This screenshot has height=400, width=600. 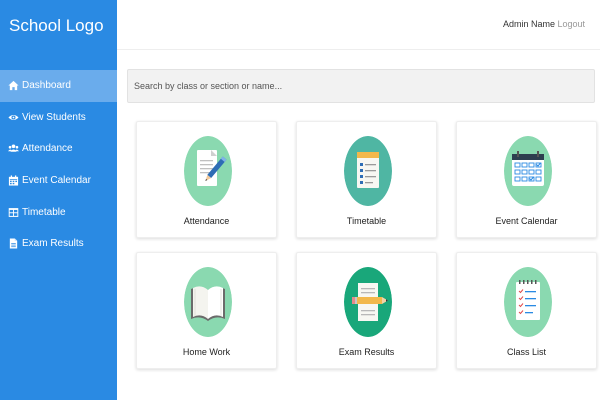 What do you see at coordinates (58, 26) in the screenshot?
I see `school-logo: School Logo` at bounding box center [58, 26].